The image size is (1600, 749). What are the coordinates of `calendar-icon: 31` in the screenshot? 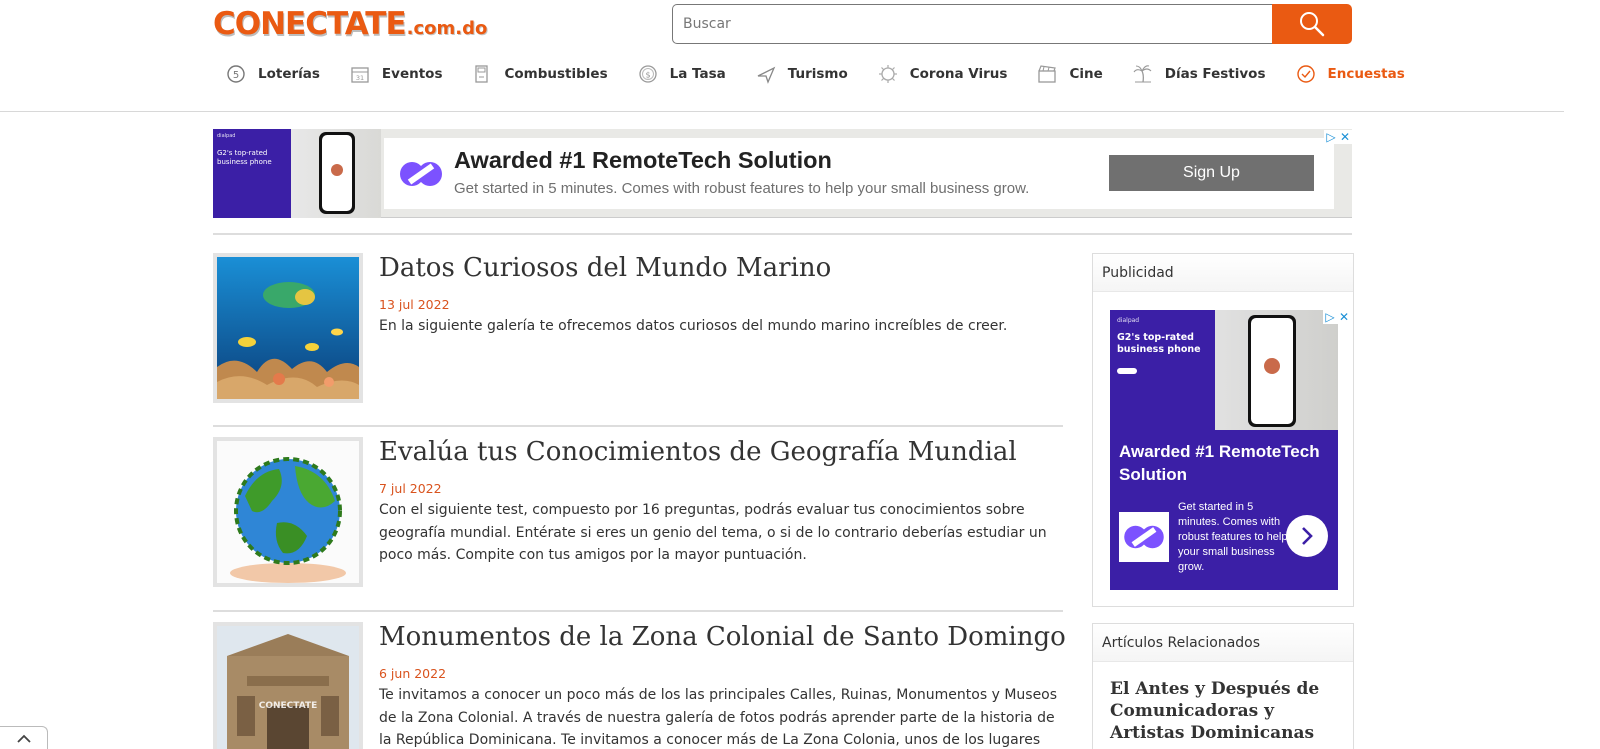 It's located at (360, 74).